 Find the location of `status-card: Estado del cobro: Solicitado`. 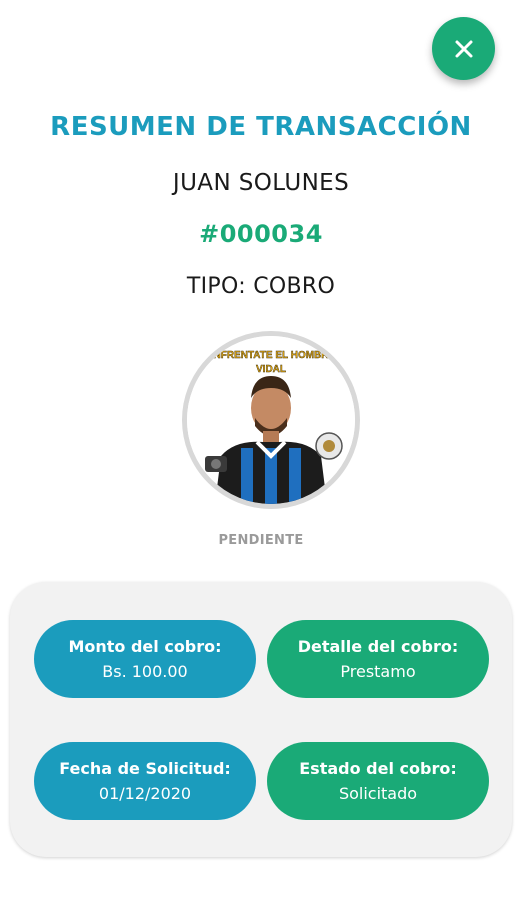

status-card: Estado del cobro: Solicitado is located at coordinates (378, 781).